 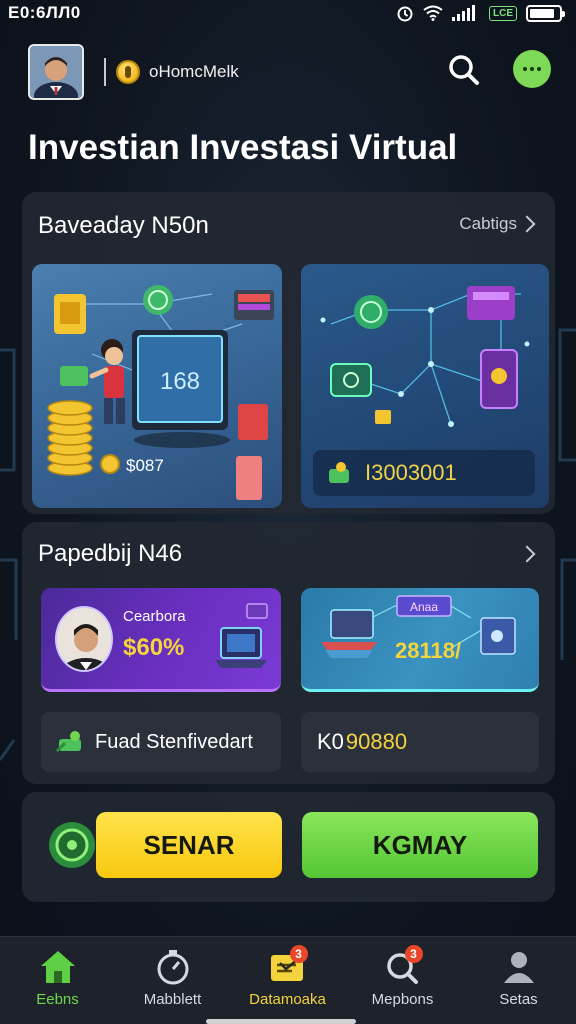 What do you see at coordinates (488, 224) in the screenshot?
I see `section-link: Cabtigs` at bounding box center [488, 224].